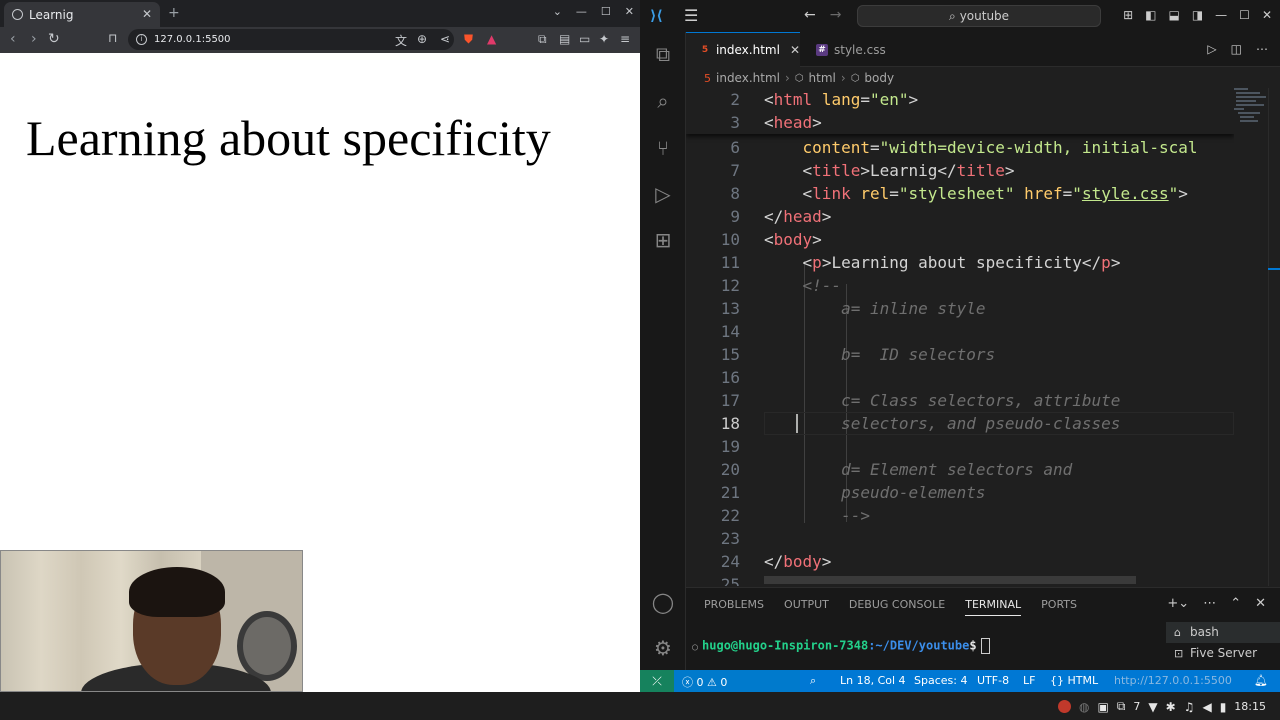 Image resolution: width=1280 pixels, height=720 pixels. I want to click on record-icon: ◍, so click(1084, 707).